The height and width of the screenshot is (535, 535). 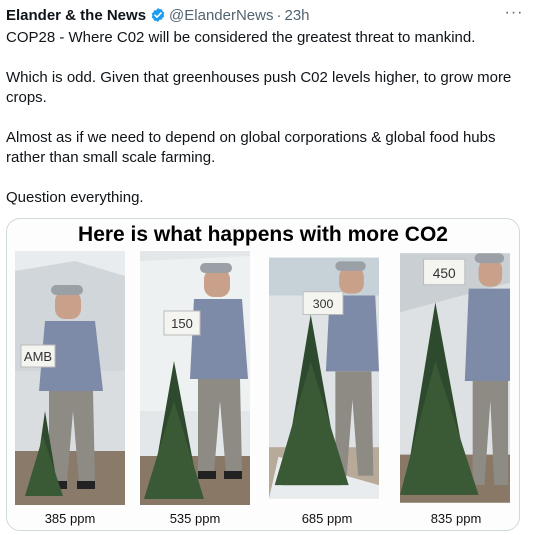 I want to click on caption-3: 685 ppm, so click(x=327, y=518).